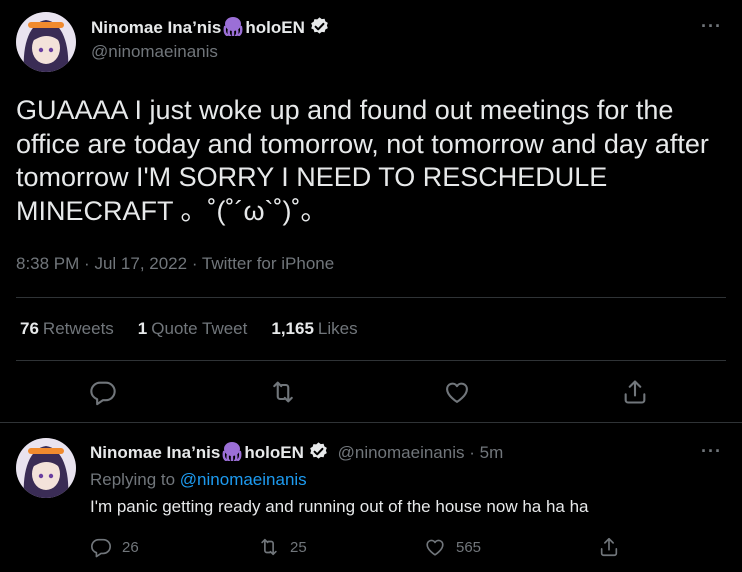 This screenshot has width=742, height=572. What do you see at coordinates (154, 52) in the screenshot?
I see `author-handle: @ninomaeinanis` at bounding box center [154, 52].